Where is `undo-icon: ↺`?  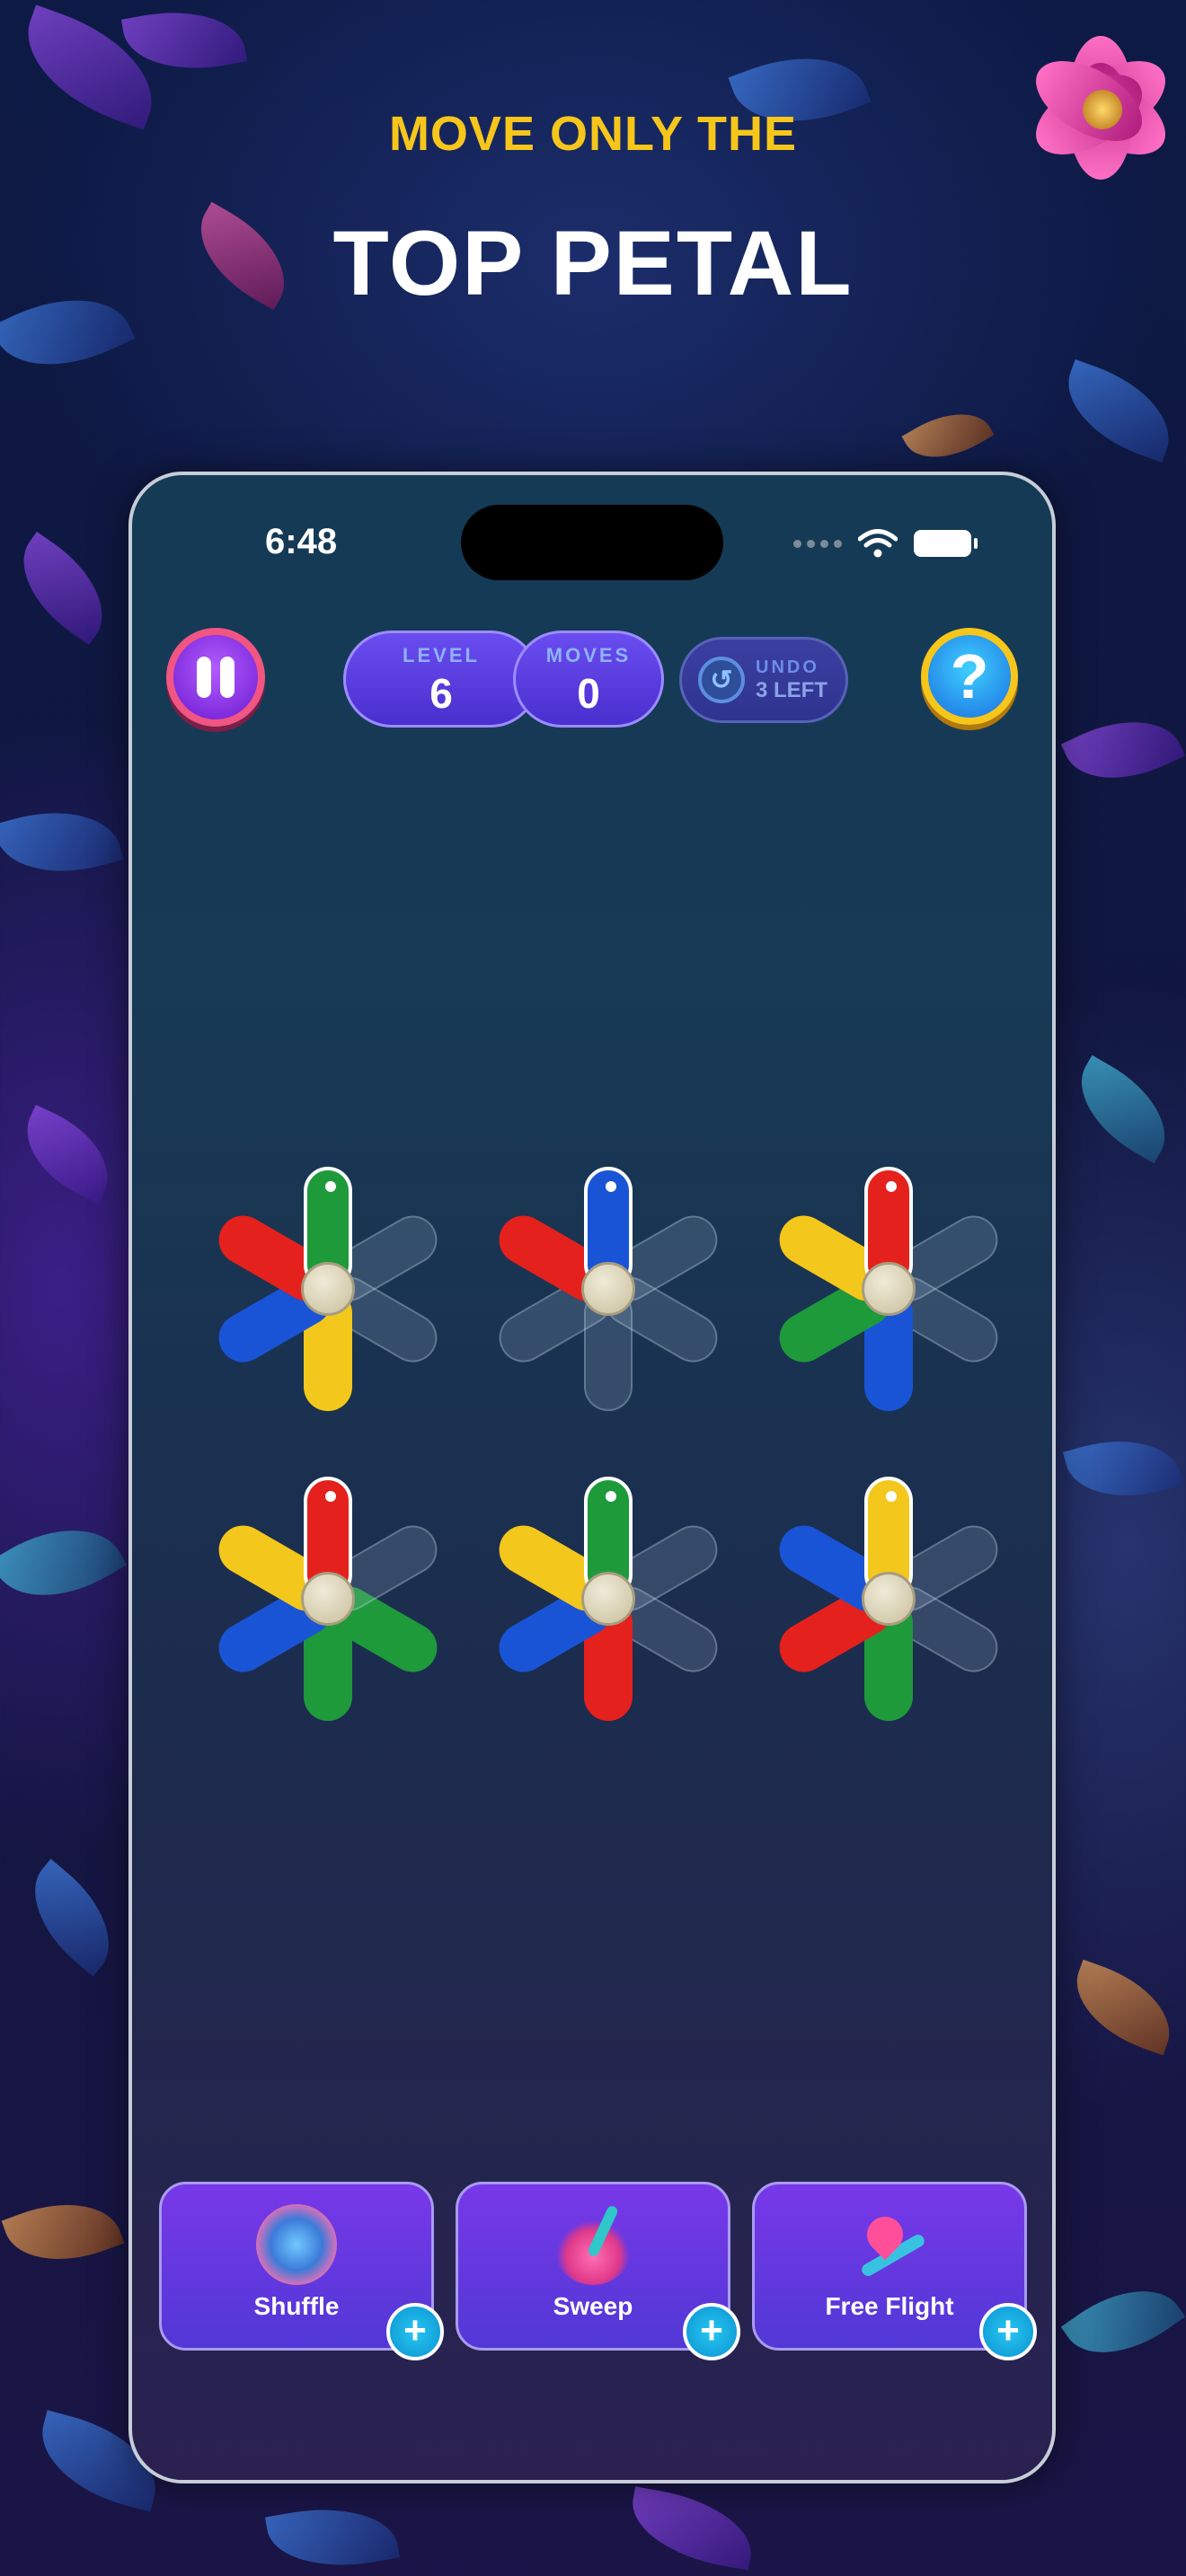 undo-icon: ↺ is located at coordinates (721, 680).